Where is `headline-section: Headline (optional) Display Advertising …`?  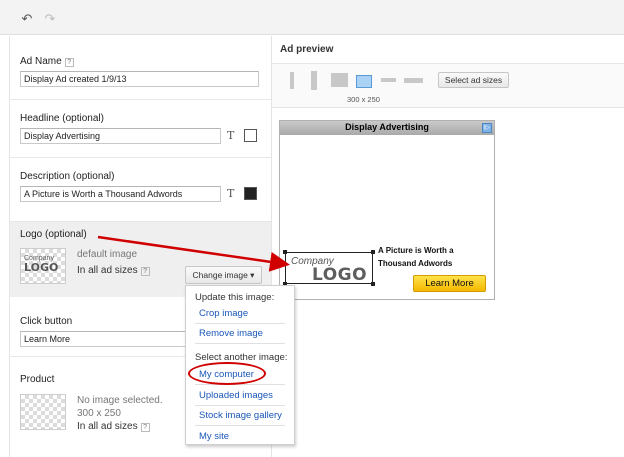
headline-section: Headline (optional) Display Advertising … is located at coordinates (140, 129).